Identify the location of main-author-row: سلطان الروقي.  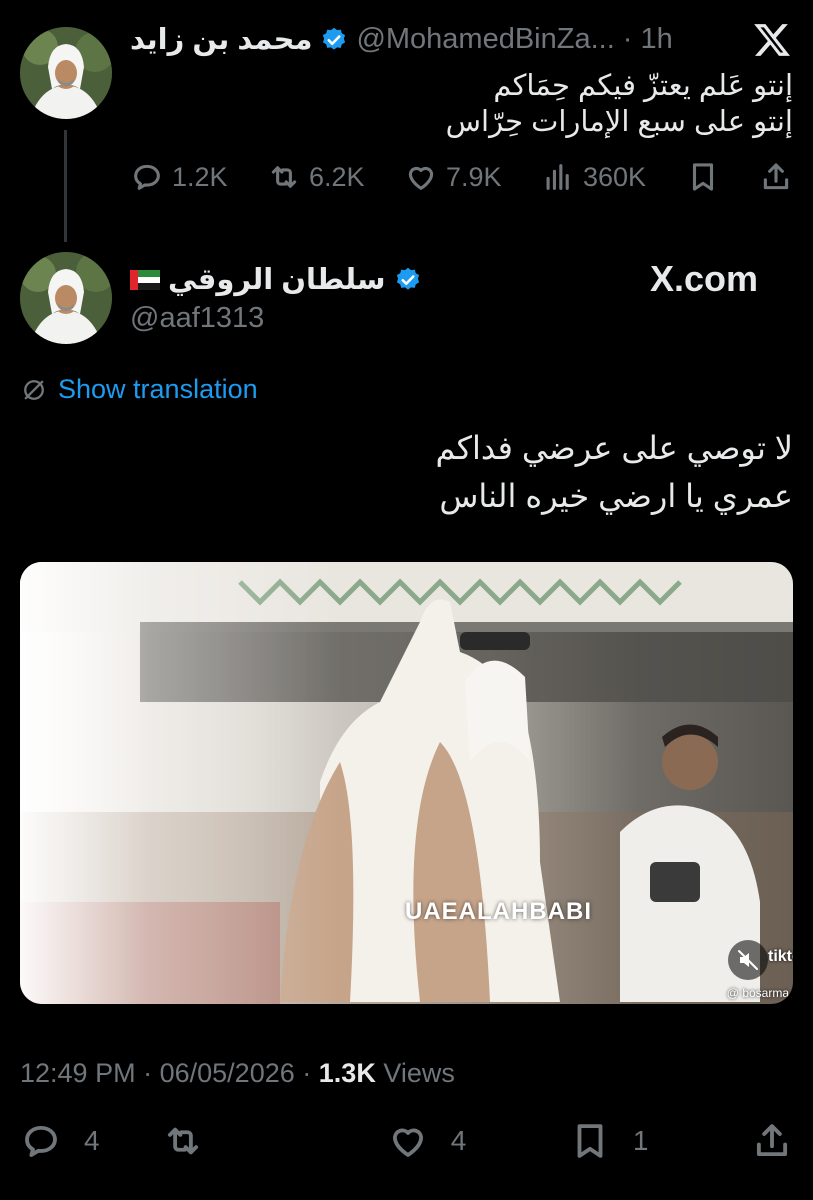
(276, 279).